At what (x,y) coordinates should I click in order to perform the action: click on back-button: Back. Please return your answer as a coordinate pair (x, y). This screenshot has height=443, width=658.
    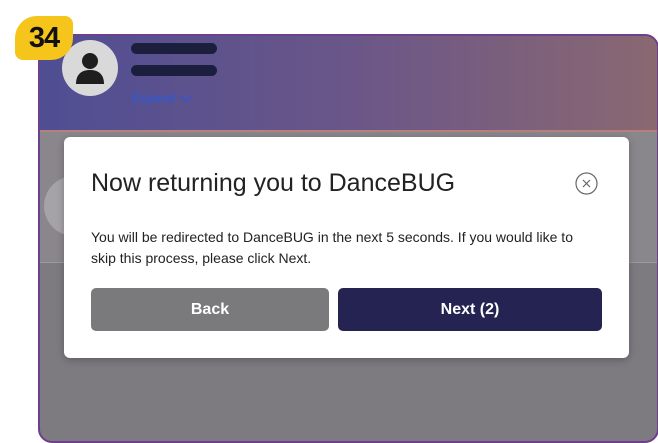
    Looking at the image, I should click on (210, 309).